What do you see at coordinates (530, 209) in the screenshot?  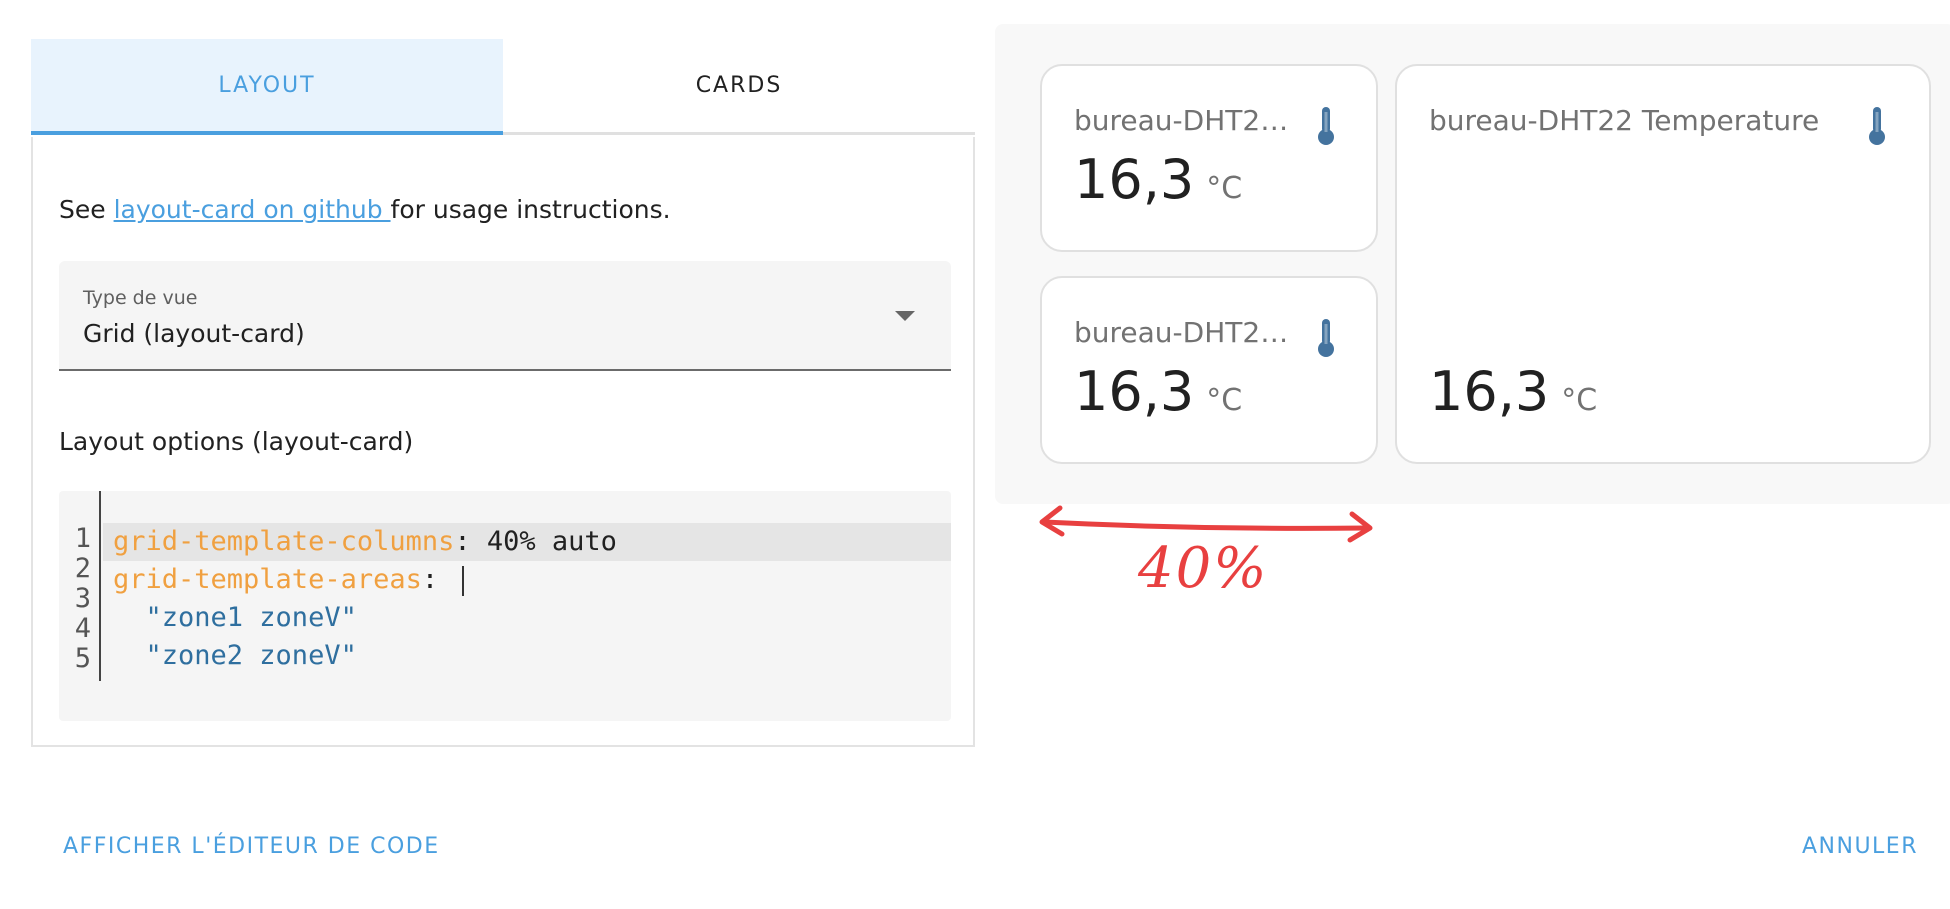 I see `usage-suffix: for usage instructions.` at bounding box center [530, 209].